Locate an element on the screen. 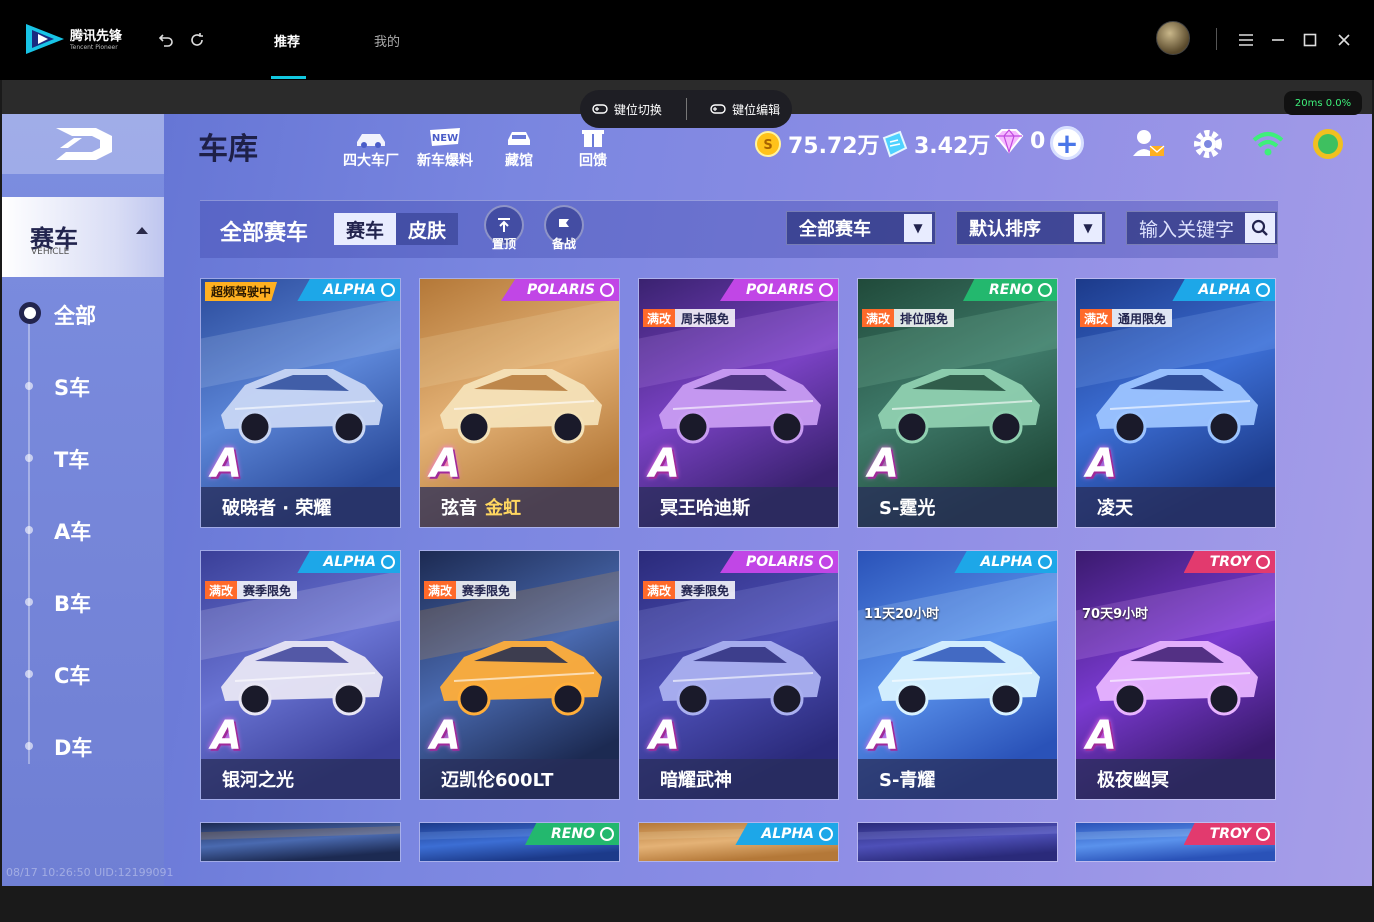 The width and height of the screenshot is (1374, 922). maximize-icon is located at coordinates (1310, 40).